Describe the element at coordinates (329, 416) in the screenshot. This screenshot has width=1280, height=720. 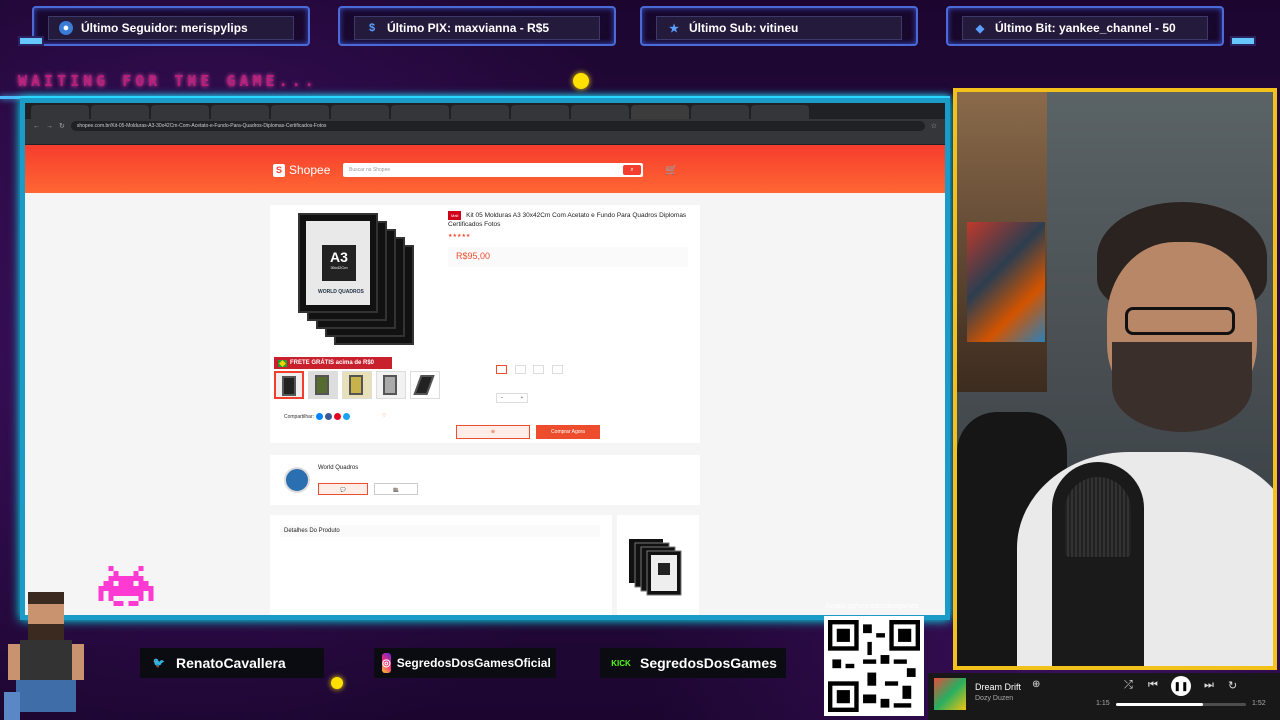
I see `facebook-icon` at that location.